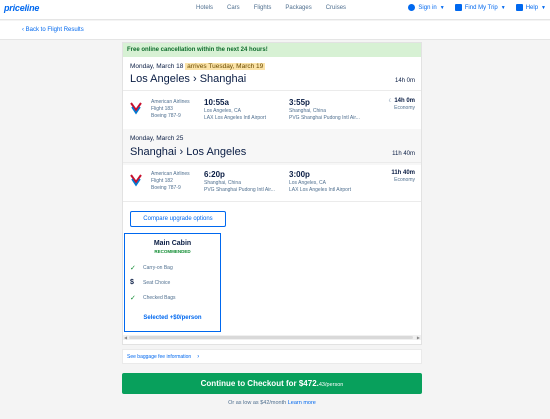 The width and height of the screenshot is (550, 419). What do you see at coordinates (198, 357) in the screenshot?
I see `chevron-right-icon: ›` at bounding box center [198, 357].